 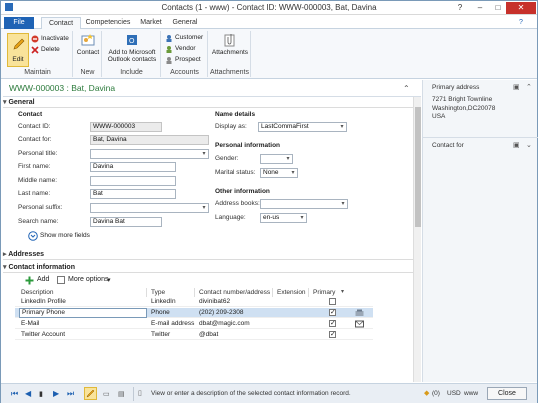 What do you see at coordinates (140, 393) in the screenshot?
I see `document-icon: ▯` at bounding box center [140, 393].